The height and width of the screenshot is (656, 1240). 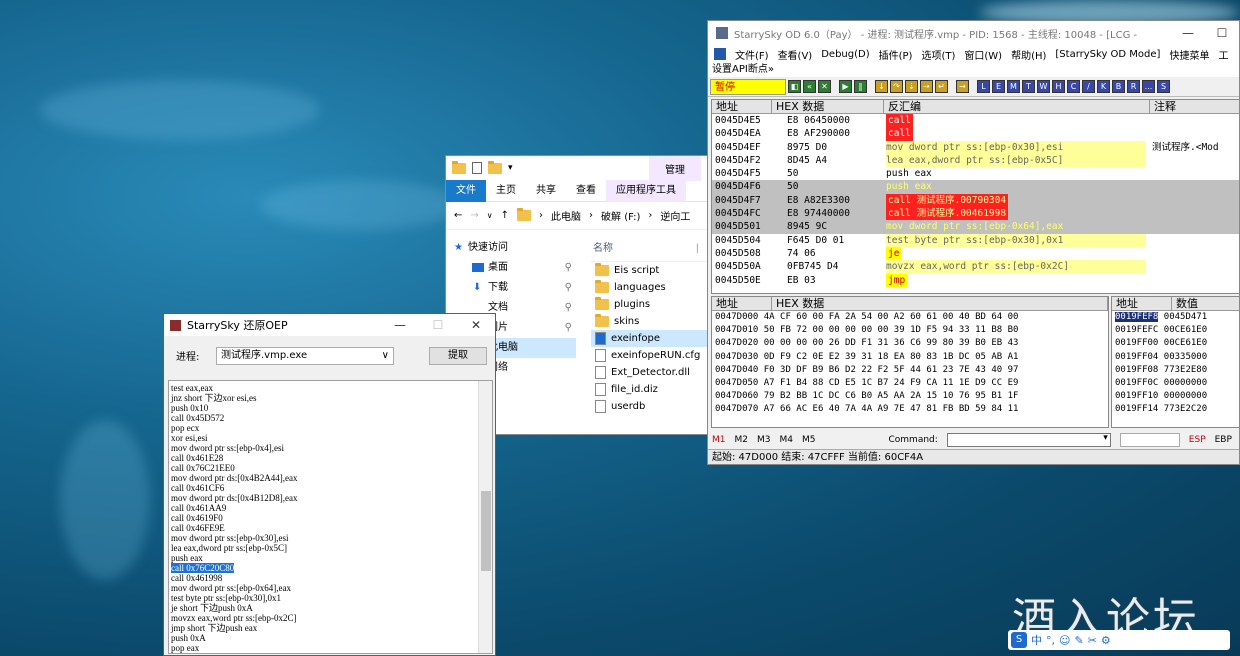 What do you see at coordinates (331, 588) in the screenshot?
I see `code-line: mov dword ptr ss:[ebp-0x64],eax` at bounding box center [331, 588].